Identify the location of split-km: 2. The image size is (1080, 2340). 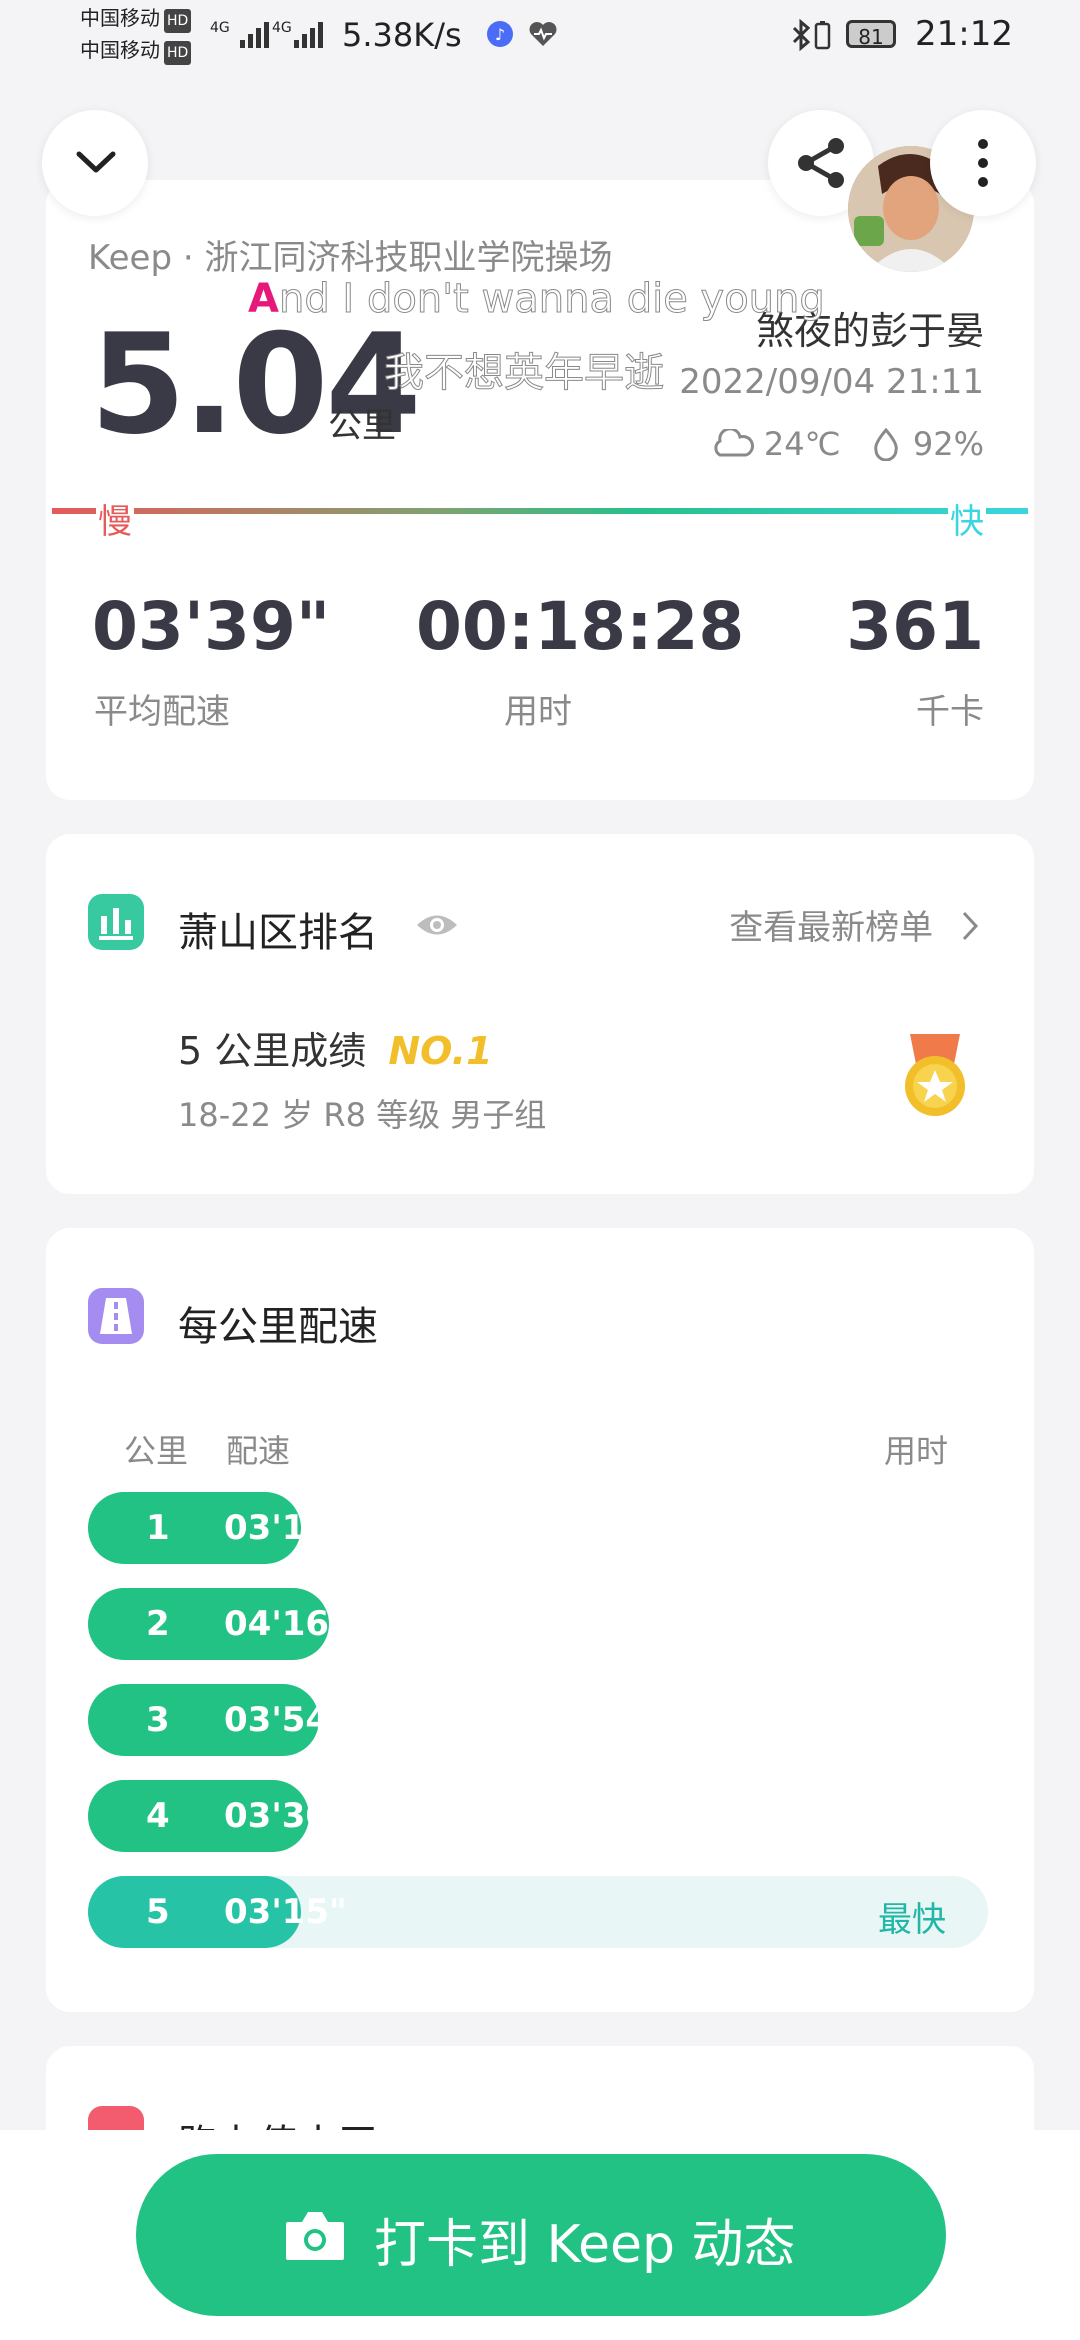
(158, 1624).